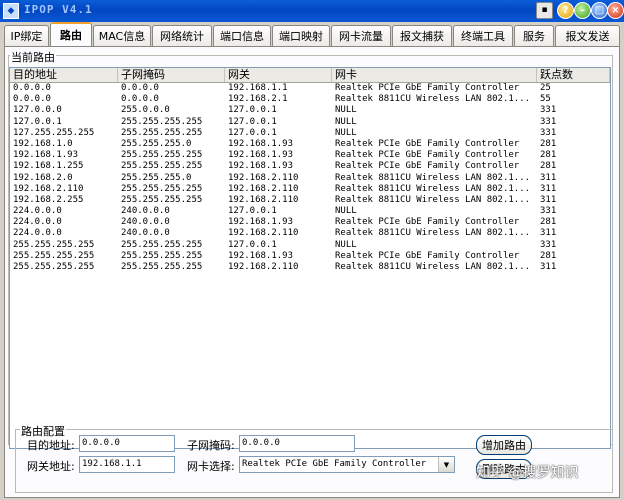 This screenshot has height=500, width=624. What do you see at coordinates (573, 75) in the screenshot?
I see `col-metric: 跃点数` at bounding box center [573, 75].